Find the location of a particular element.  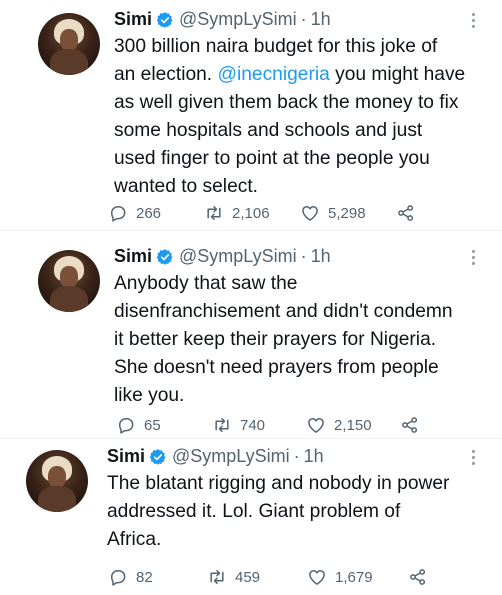

like-button: 5,298 is located at coordinates (333, 213).